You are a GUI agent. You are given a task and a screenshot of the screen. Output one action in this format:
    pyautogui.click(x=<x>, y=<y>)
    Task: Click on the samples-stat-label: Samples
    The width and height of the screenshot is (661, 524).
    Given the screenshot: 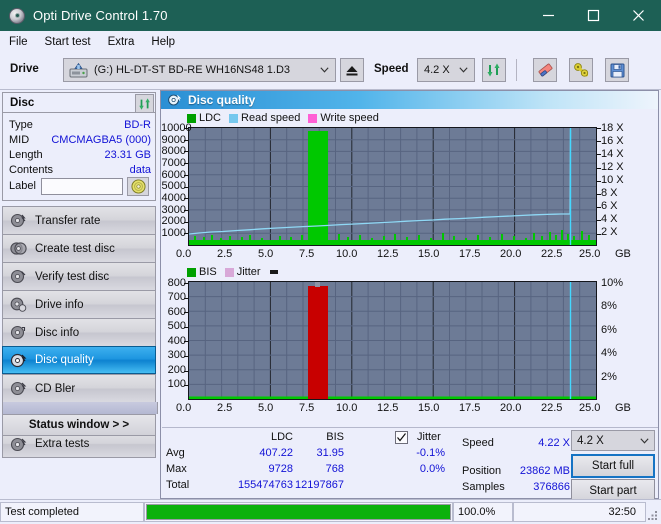 What is the action you would take?
    pyautogui.click(x=483, y=487)
    